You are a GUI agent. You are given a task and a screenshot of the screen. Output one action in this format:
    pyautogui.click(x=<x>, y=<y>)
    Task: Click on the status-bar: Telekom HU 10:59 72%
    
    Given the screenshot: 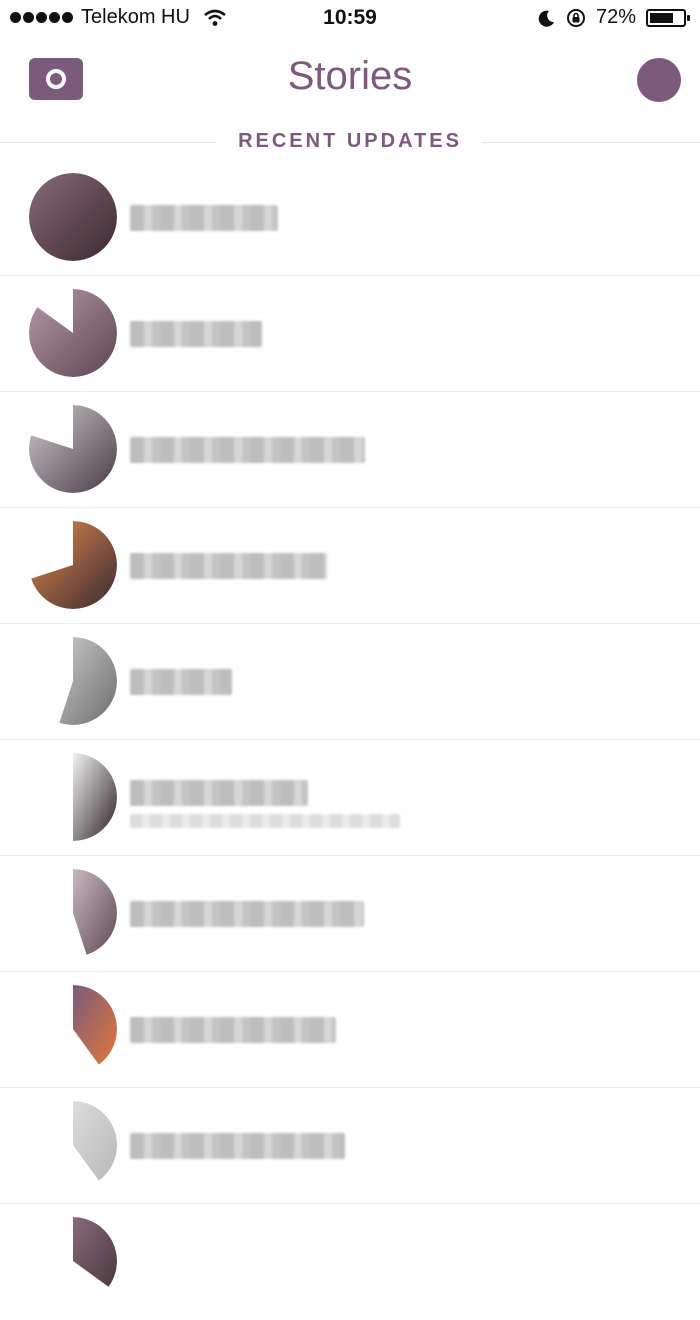 What is the action you would take?
    pyautogui.click(x=350, y=20)
    